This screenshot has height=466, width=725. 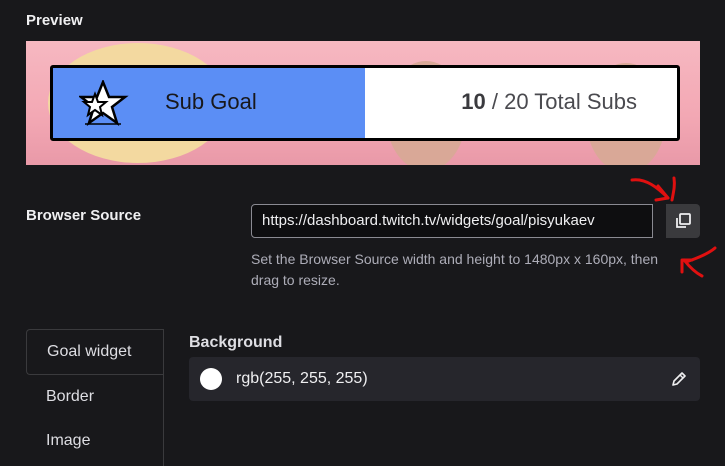 I want to click on widget-tabs: Goal widget Border Image, so click(x=95, y=396).